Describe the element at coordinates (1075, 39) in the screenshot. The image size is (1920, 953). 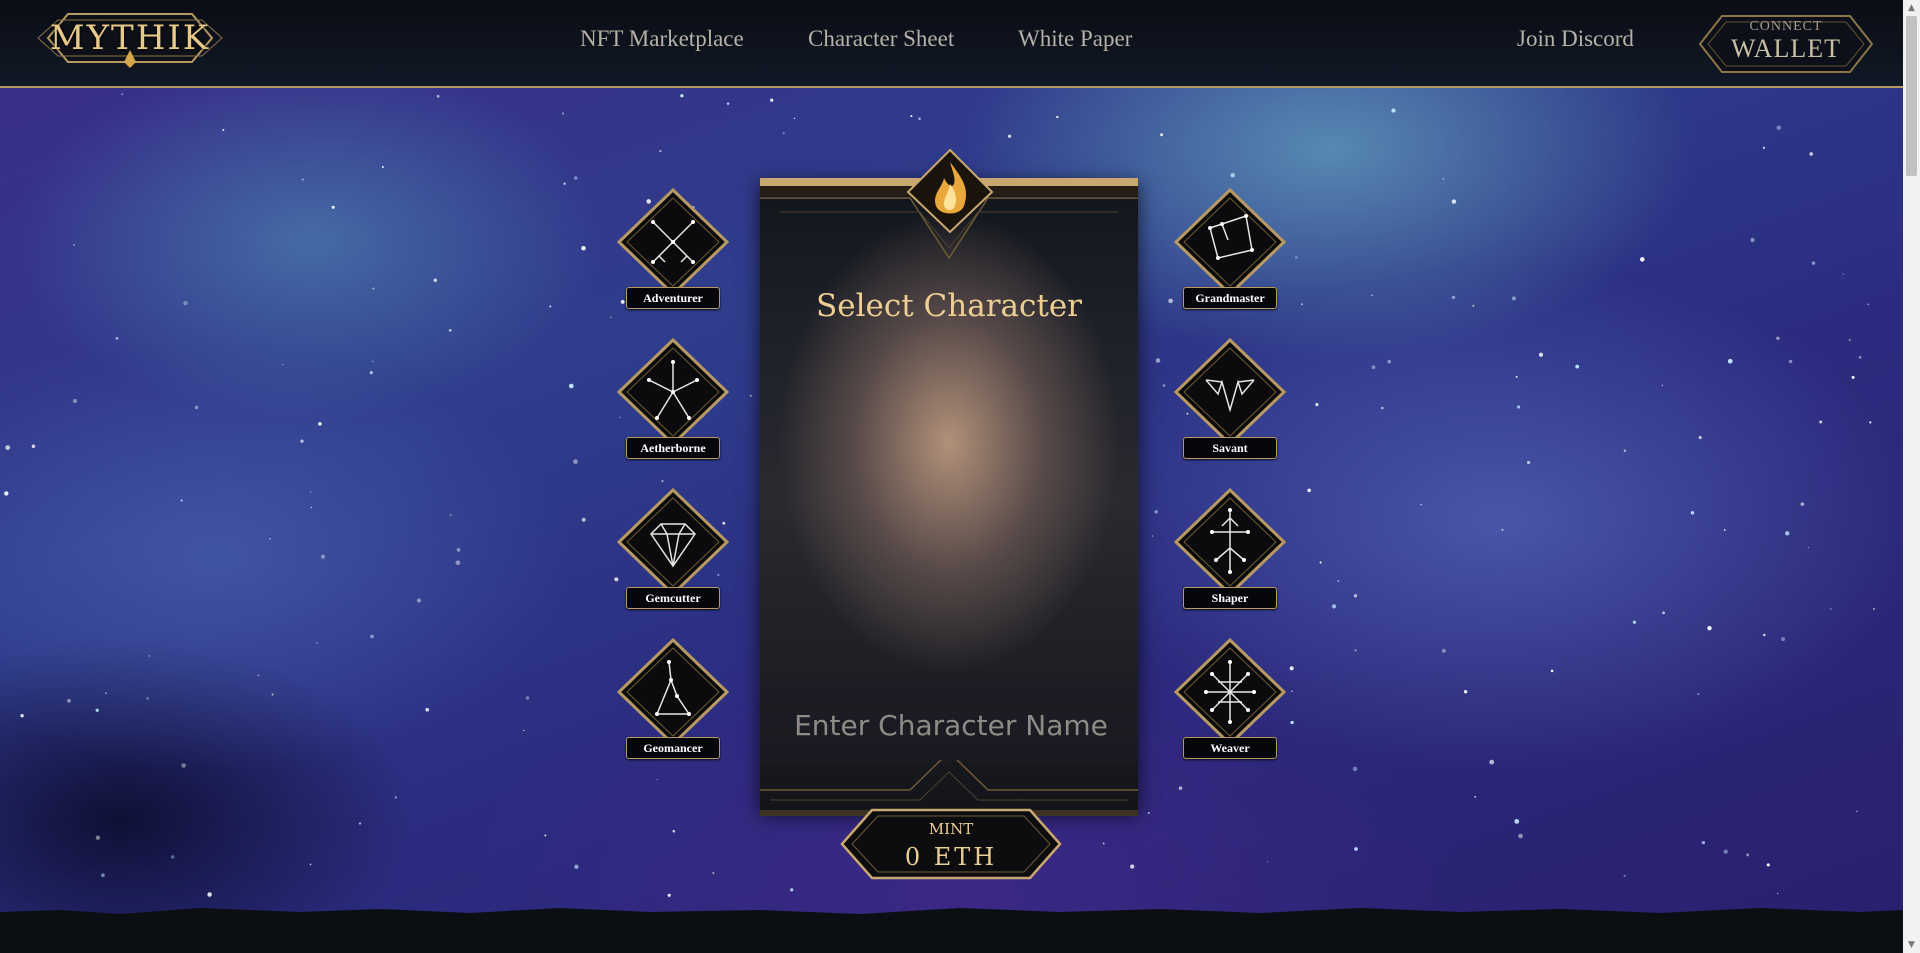
I see `nav-white-paper: White Paper` at that location.